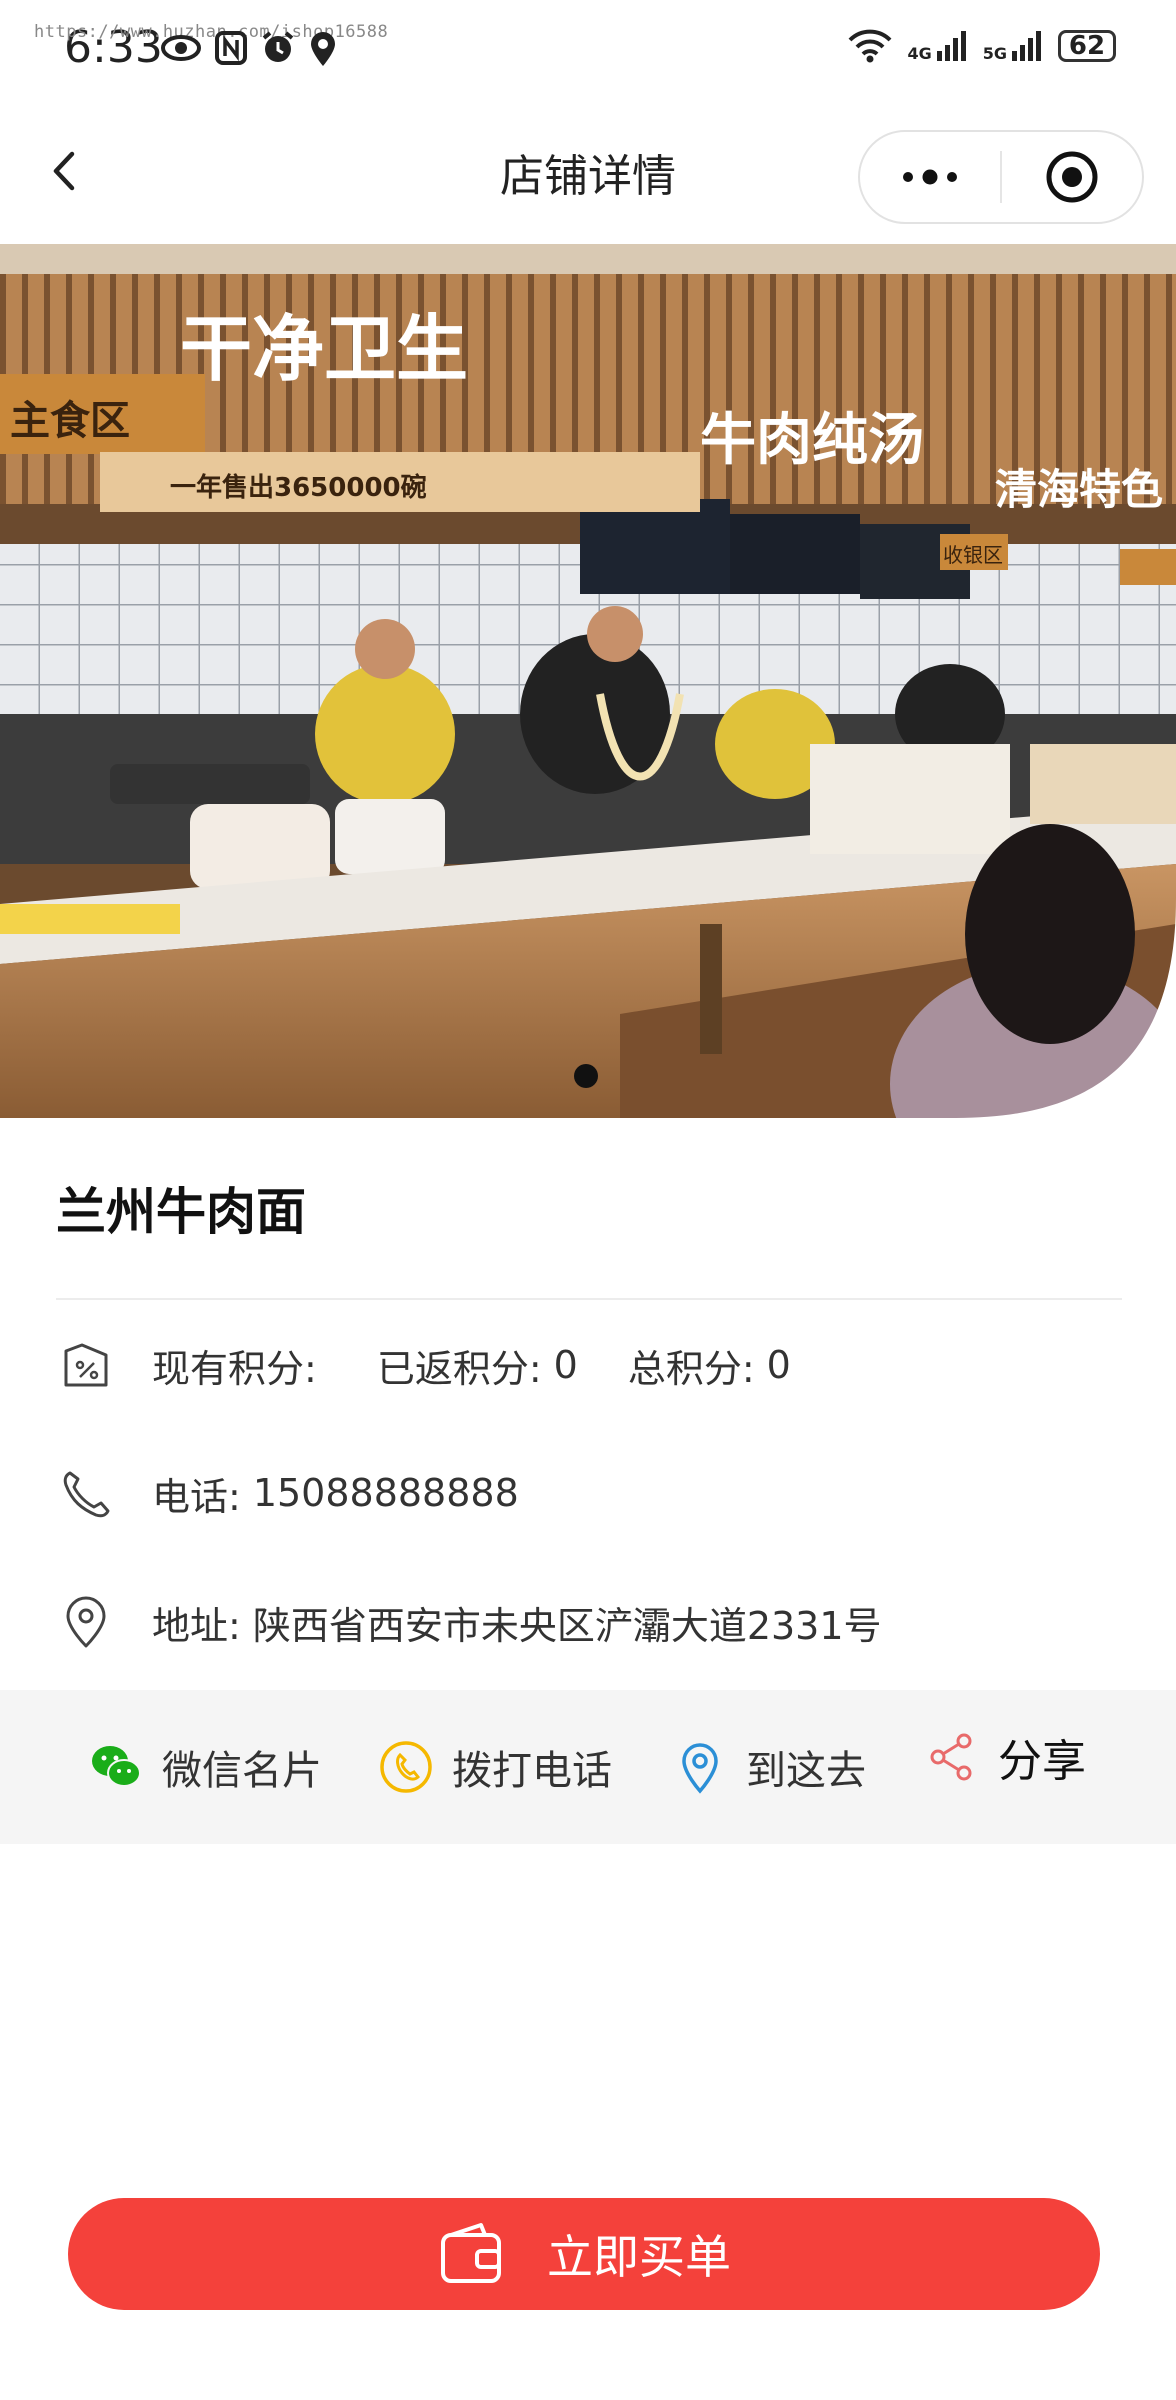  I want to click on more-button, so click(930, 177).